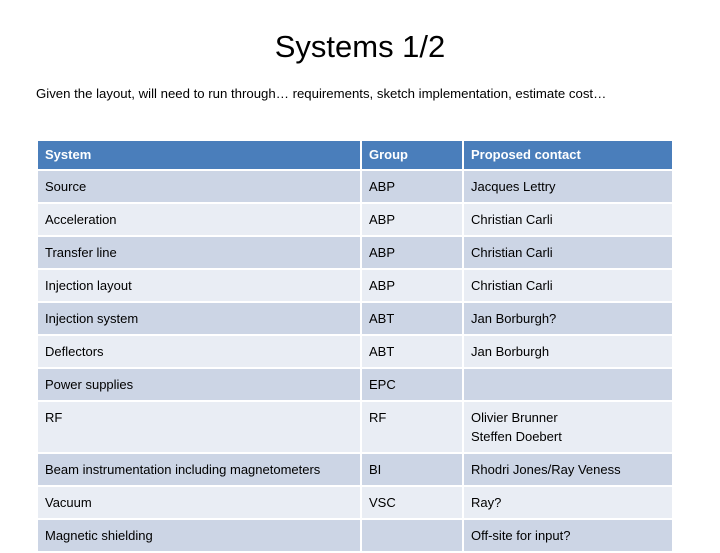 Image resolution: width=720 pixels, height=553 pixels. What do you see at coordinates (568, 427) in the screenshot?
I see `cell-contact: Olivier Brunner Steffen Doebert` at bounding box center [568, 427].